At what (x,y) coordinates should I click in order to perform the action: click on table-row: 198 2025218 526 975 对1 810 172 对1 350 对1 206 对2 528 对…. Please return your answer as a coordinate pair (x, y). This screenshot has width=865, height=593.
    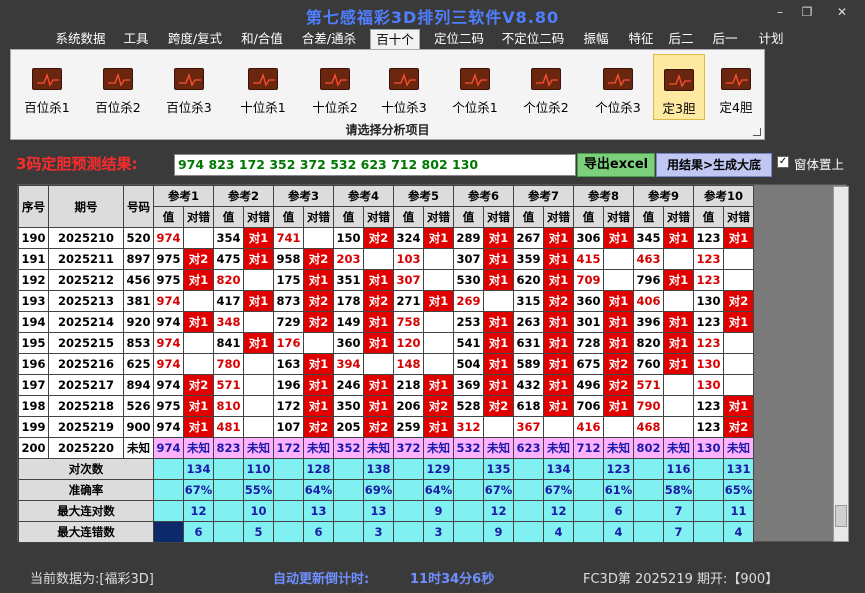
    Looking at the image, I should click on (386, 406).